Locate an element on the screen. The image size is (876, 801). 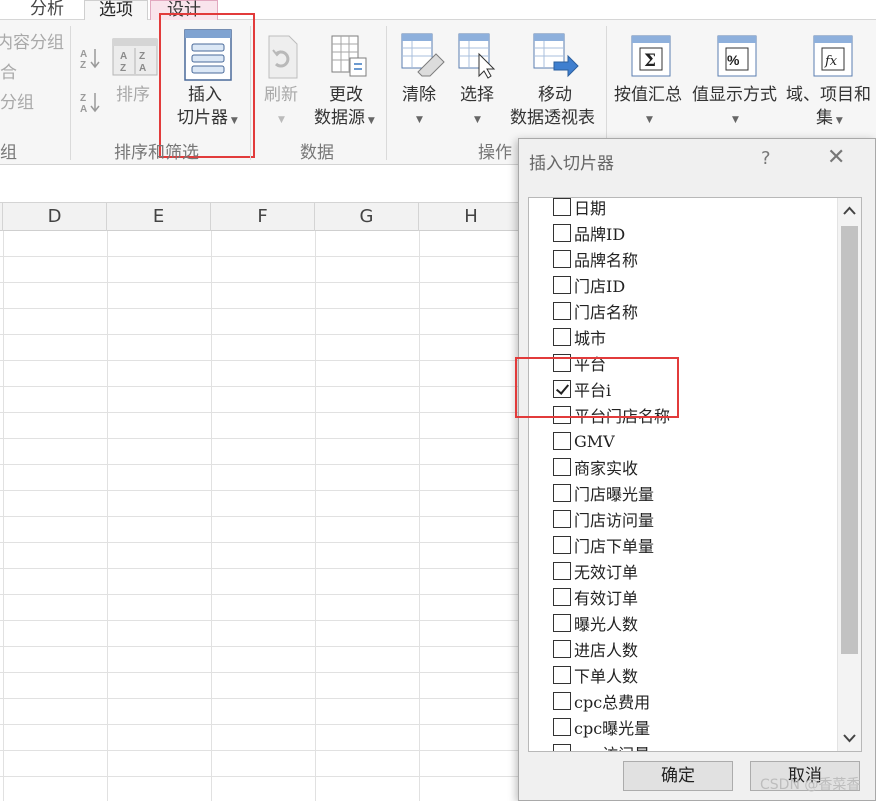
field-item: cpc访问量 is located at coordinates (601, 745).